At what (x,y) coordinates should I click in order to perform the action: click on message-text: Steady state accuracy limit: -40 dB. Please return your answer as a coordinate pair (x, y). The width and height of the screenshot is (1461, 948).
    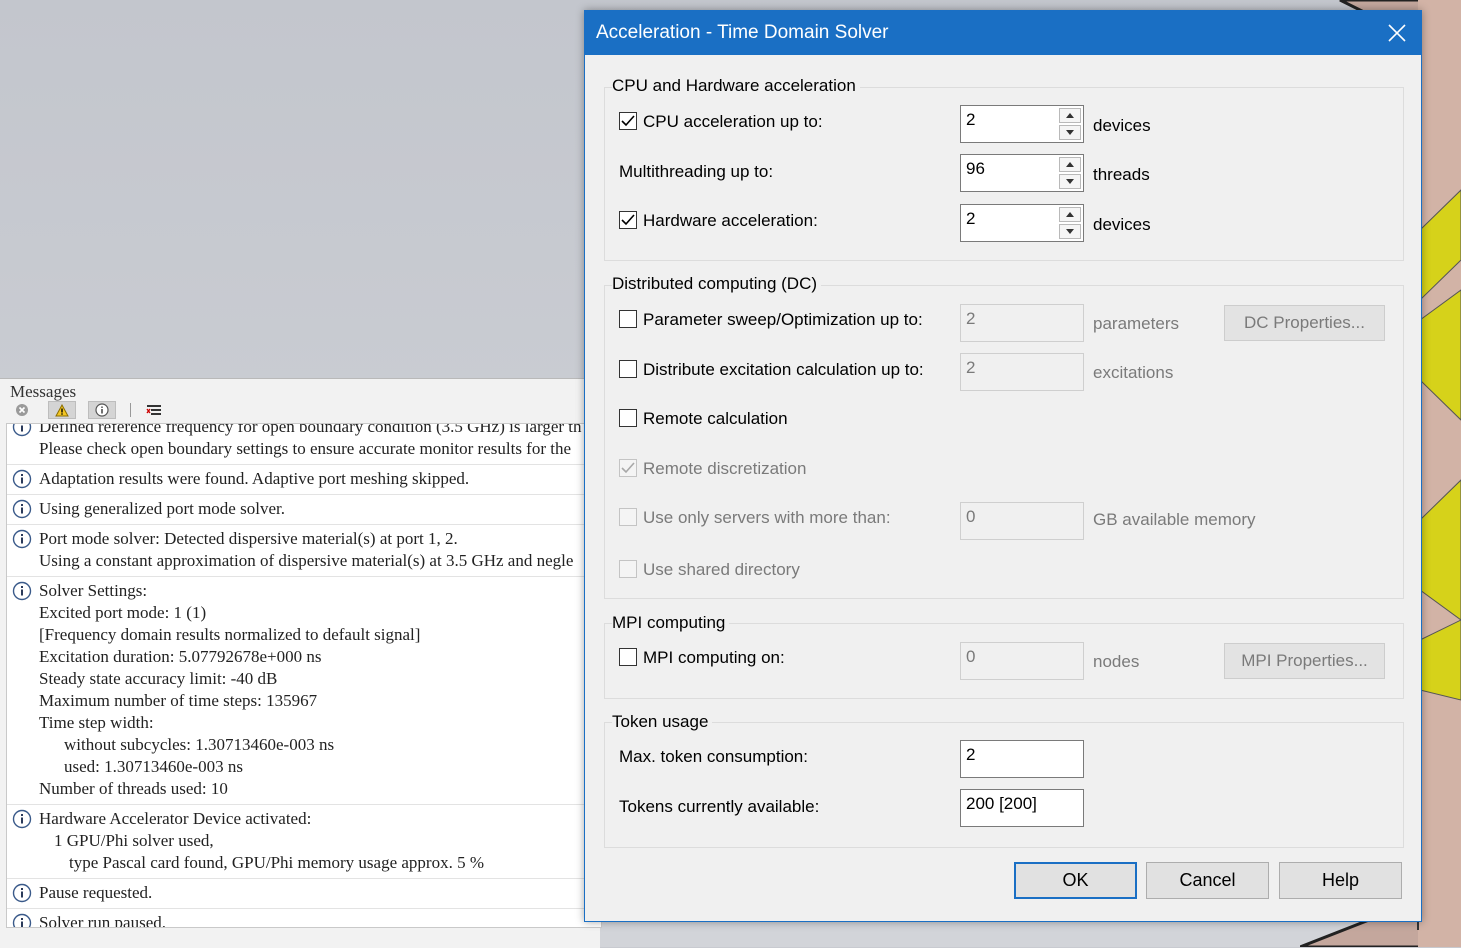
    Looking at the image, I should click on (158, 678).